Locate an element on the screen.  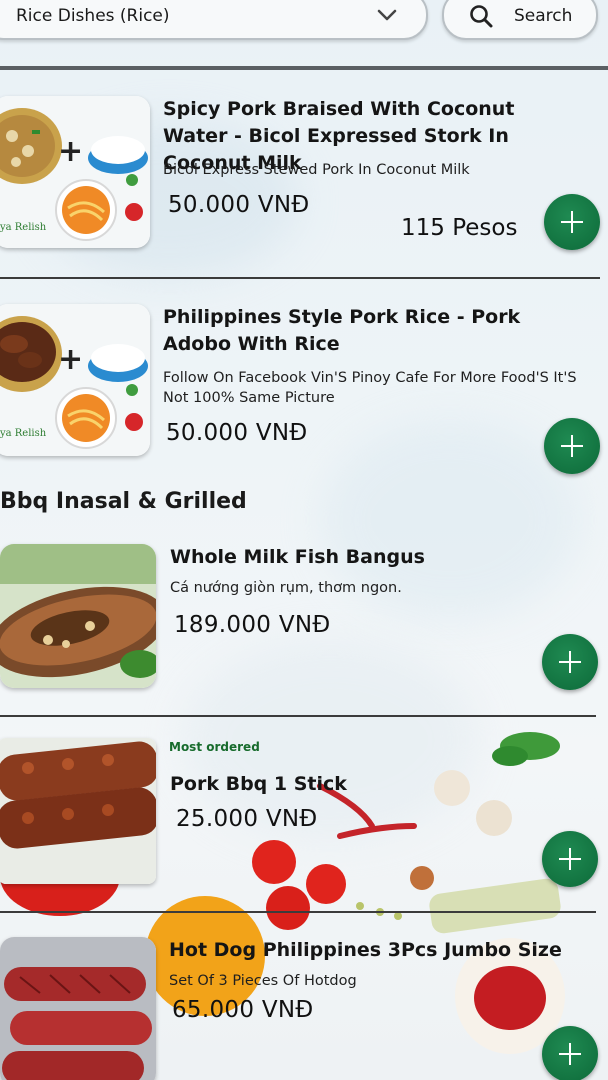
item-description: Set Of 3 Pieces Of Hotdog is located at coordinates (263, 981).